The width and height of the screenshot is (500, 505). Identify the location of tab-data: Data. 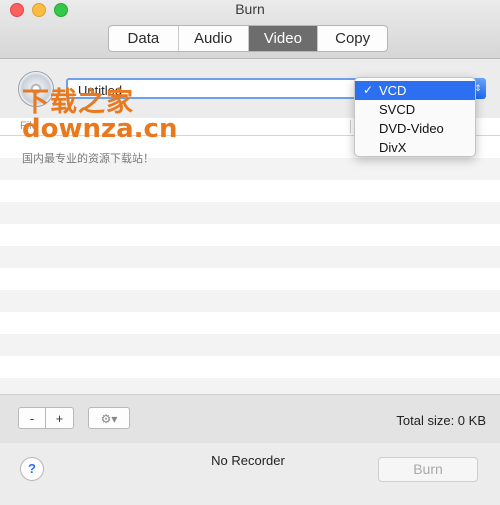
(144, 38).